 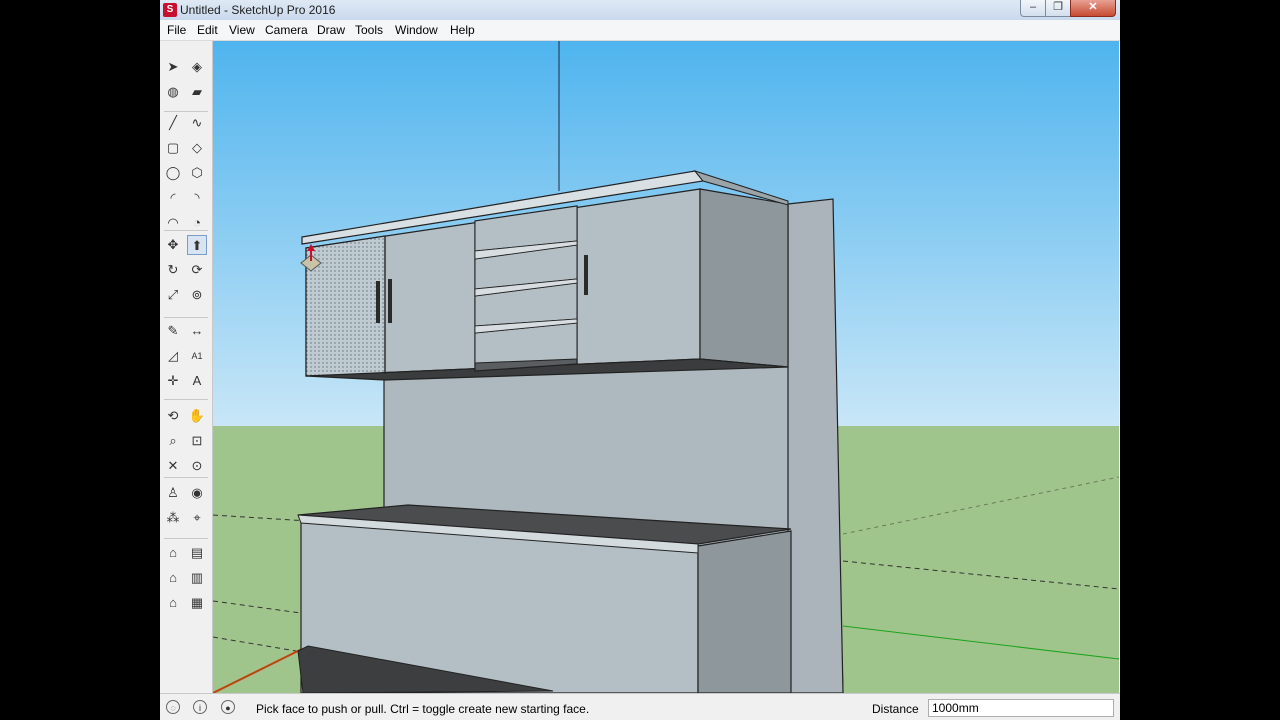 What do you see at coordinates (173, 67) in the screenshot?
I see `select-tool-icon: ➤` at bounding box center [173, 67].